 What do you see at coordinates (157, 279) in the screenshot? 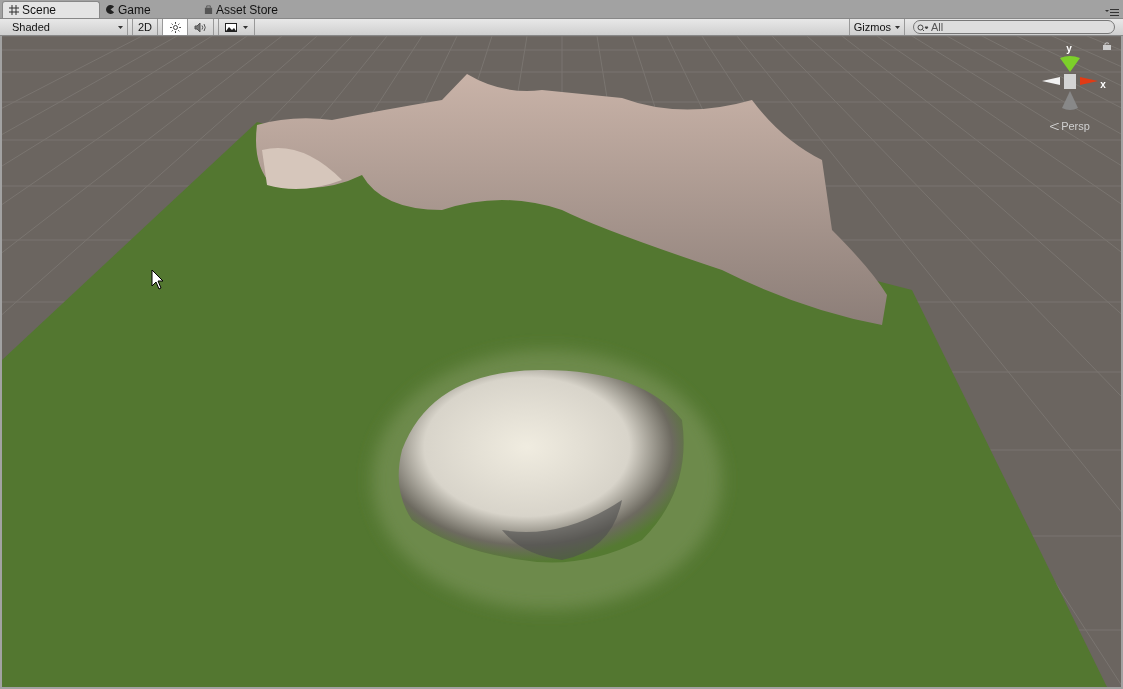
I see `cursor-icon` at bounding box center [157, 279].